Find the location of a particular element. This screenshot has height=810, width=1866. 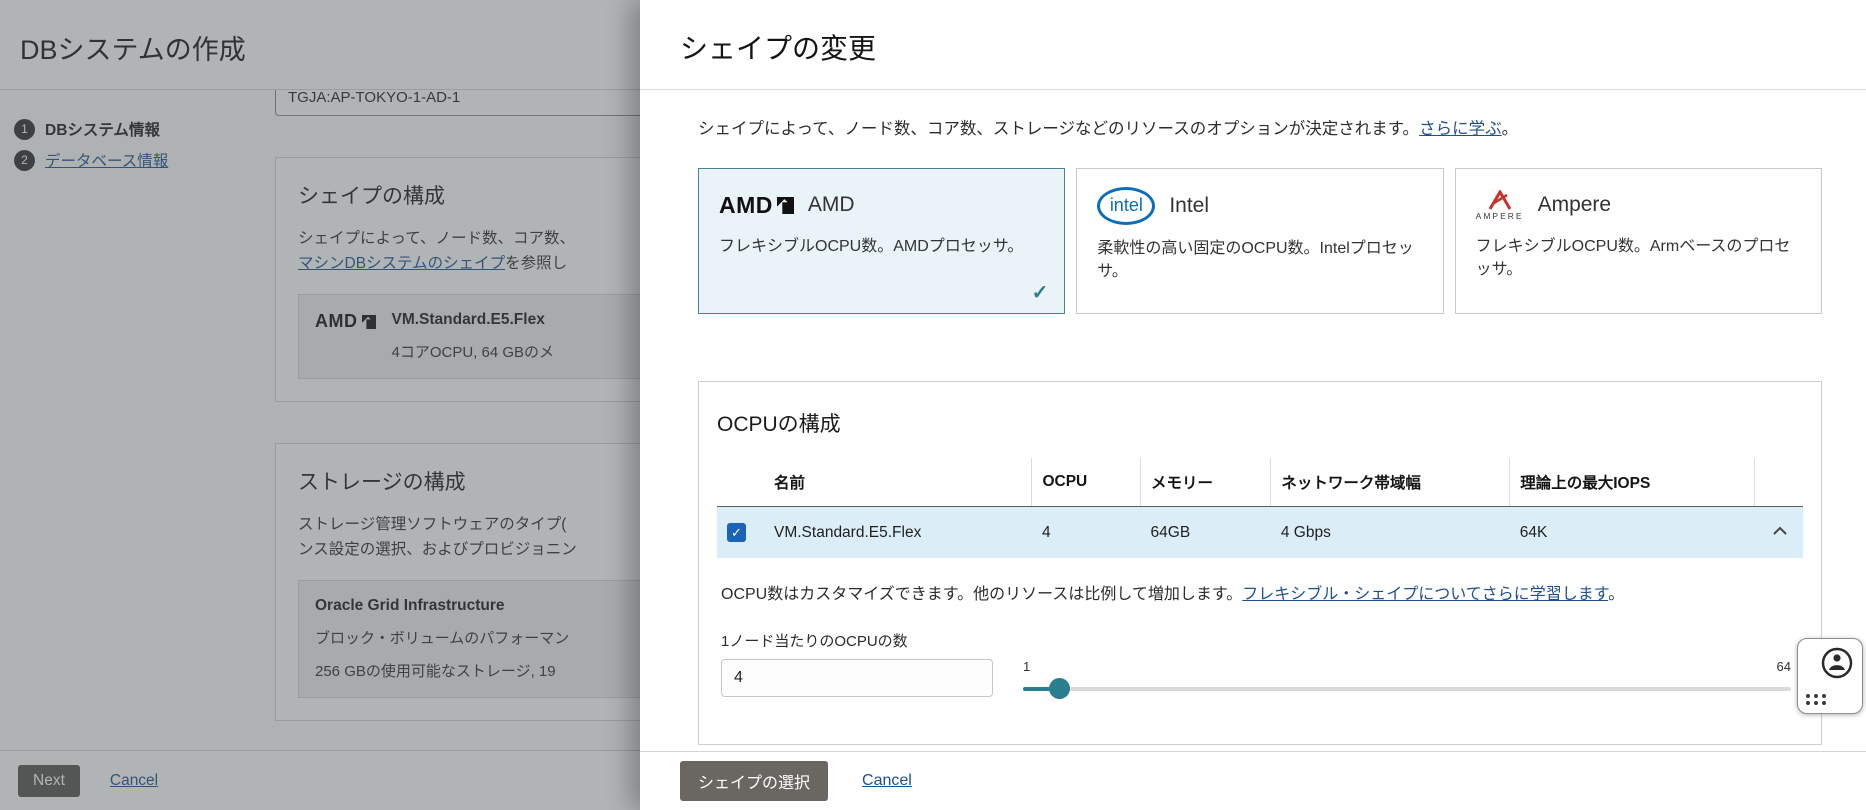

family-card-amd: AMD AMD フレキシブルOCPU数。AMDプロセッサ。 ✓ is located at coordinates (882, 241).